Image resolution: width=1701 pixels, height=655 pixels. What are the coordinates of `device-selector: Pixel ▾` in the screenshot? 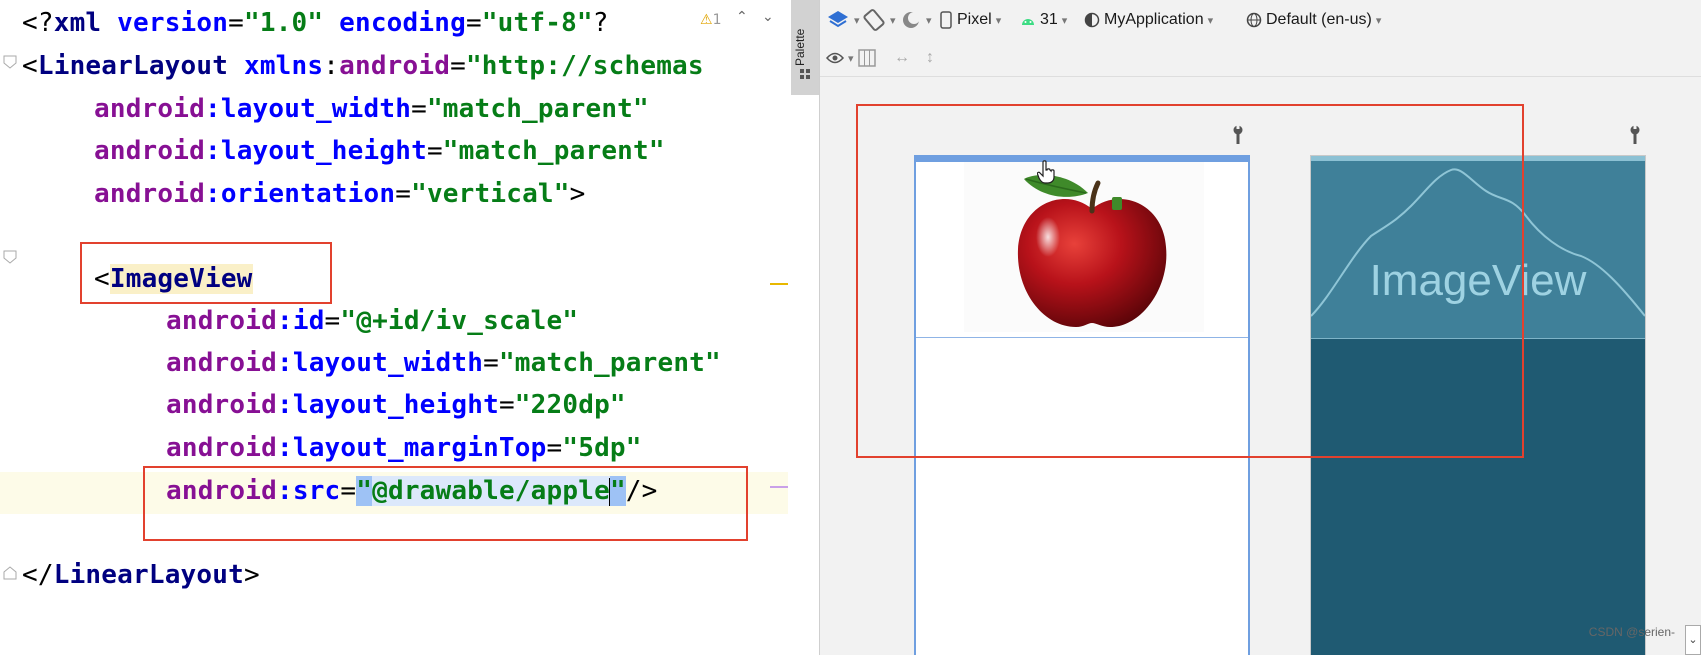 It's located at (970, 20).